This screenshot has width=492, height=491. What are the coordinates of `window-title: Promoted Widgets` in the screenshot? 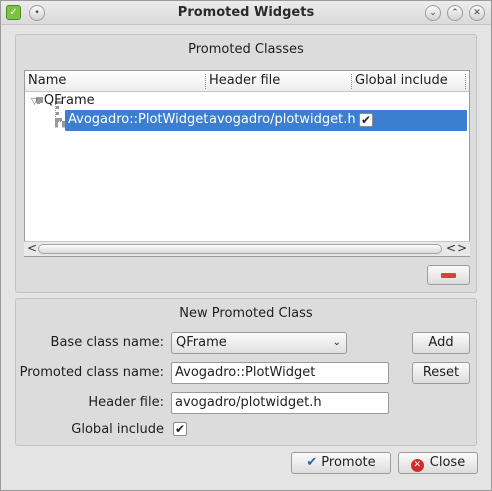 It's located at (246, 12).